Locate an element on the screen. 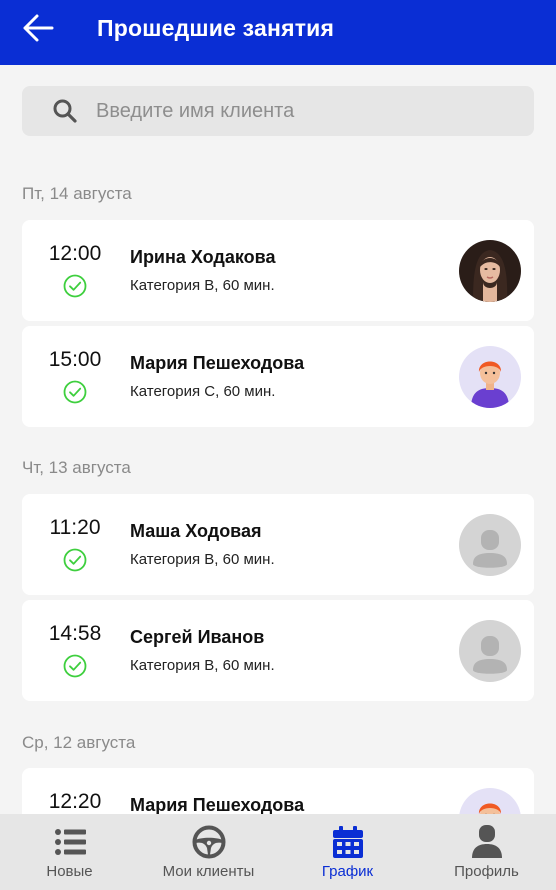 This screenshot has height=890, width=556. app-header: Прошедшие занятия is located at coordinates (278, 32).